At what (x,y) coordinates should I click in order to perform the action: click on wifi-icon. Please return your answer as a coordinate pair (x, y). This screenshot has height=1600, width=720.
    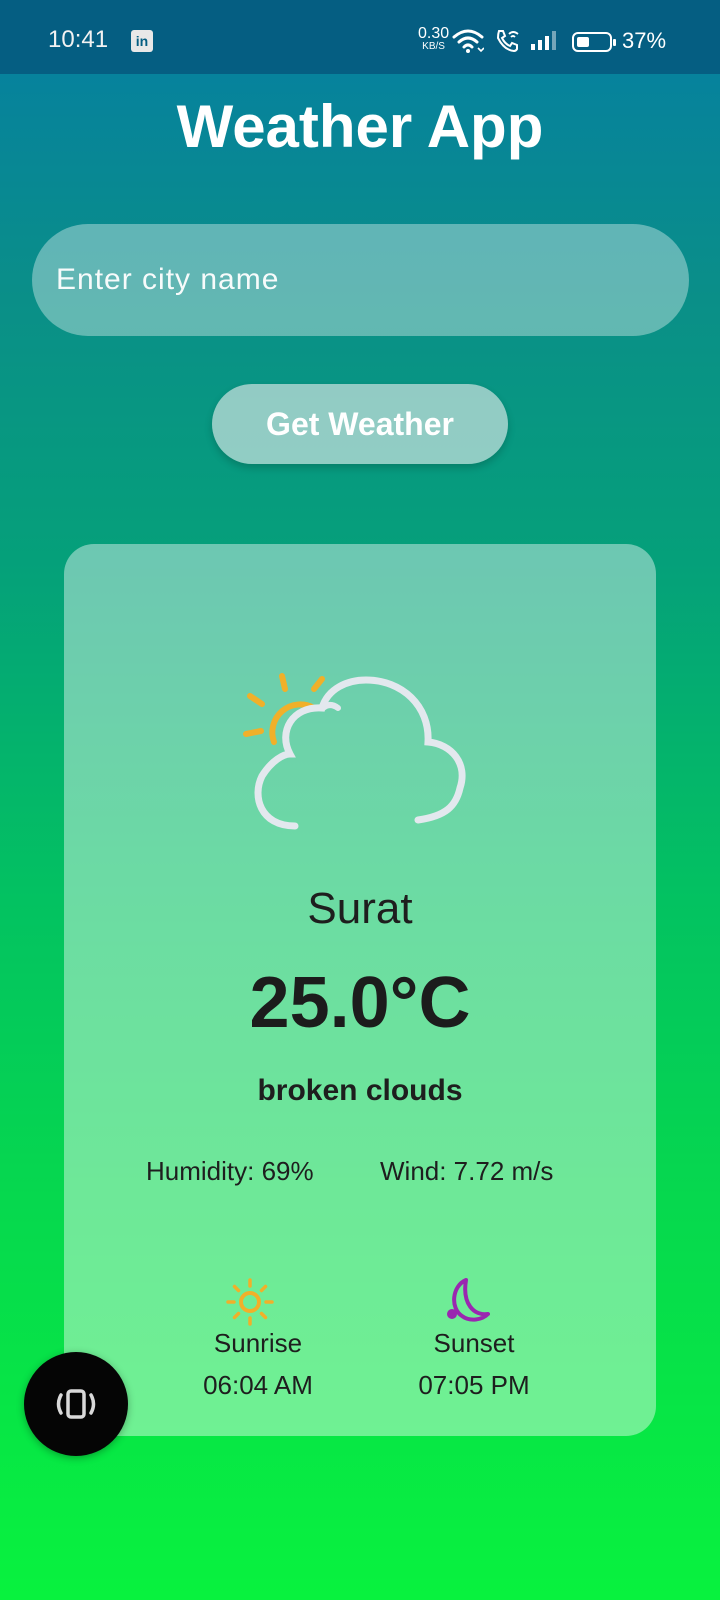
    Looking at the image, I should click on (468, 41).